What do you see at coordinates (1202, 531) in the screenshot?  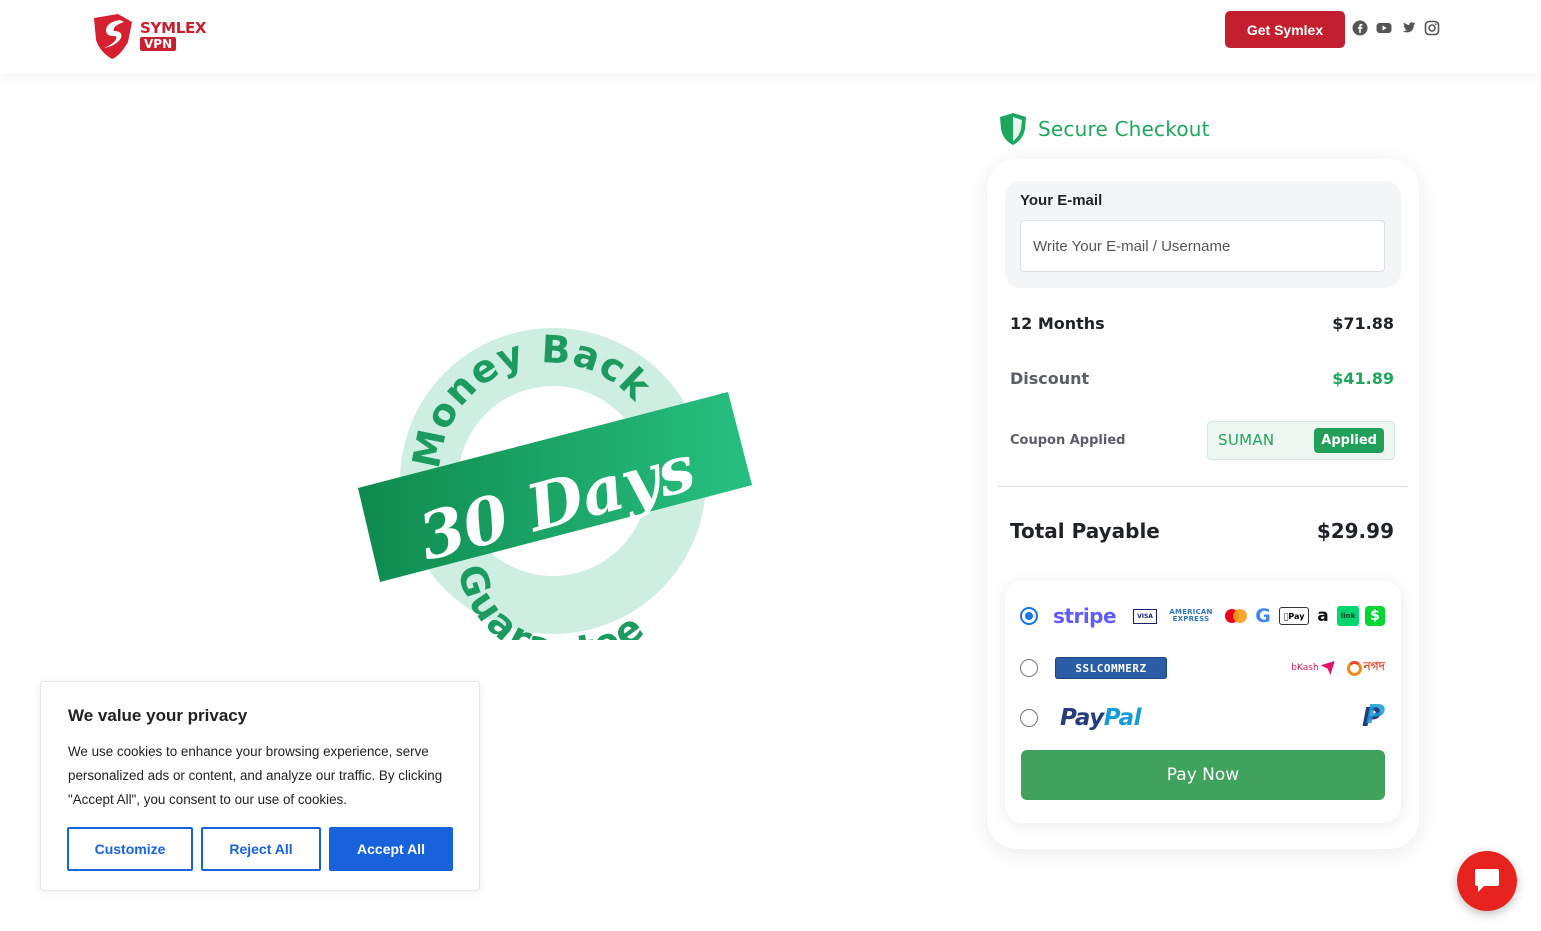 I see `total-row: Total Payable $29.99` at bounding box center [1202, 531].